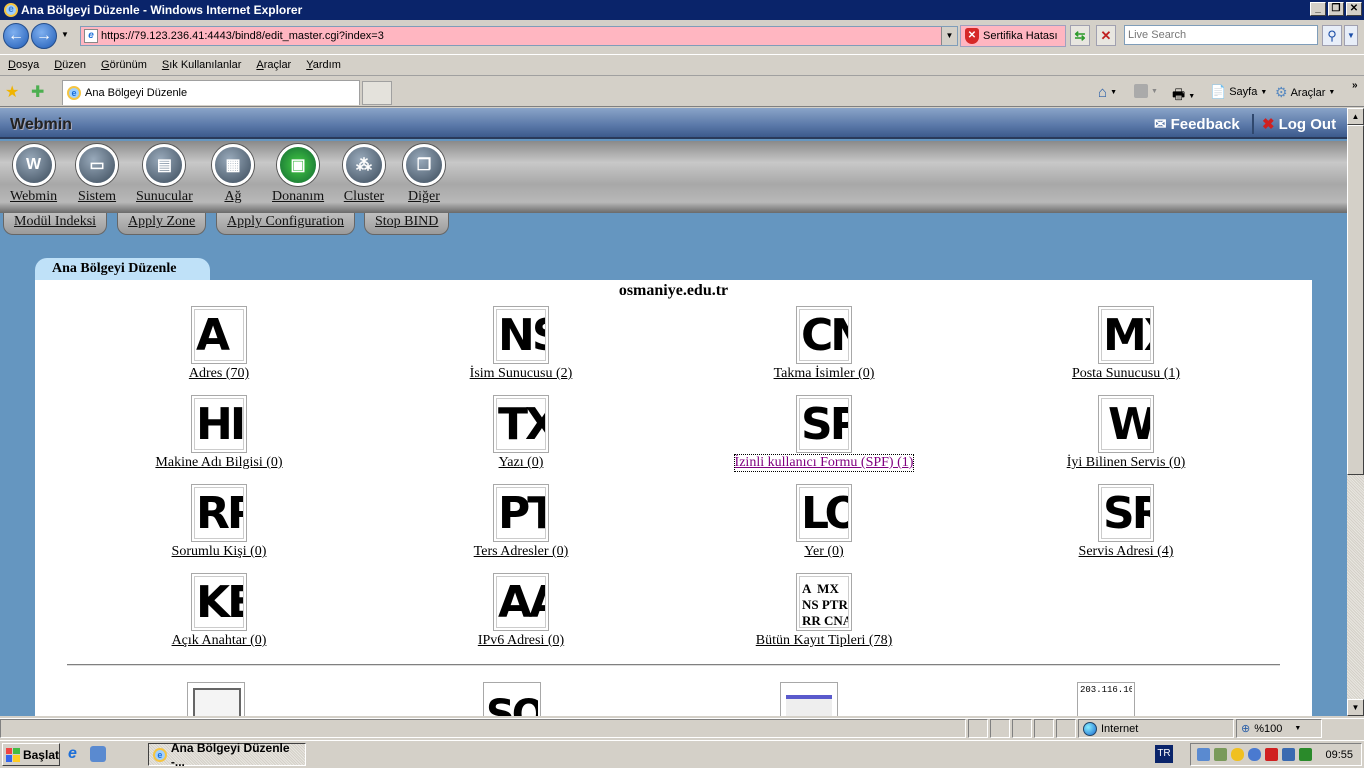 The image size is (1364, 768). What do you see at coordinates (1336, 9) in the screenshot?
I see `restore-button: ❐` at bounding box center [1336, 9].